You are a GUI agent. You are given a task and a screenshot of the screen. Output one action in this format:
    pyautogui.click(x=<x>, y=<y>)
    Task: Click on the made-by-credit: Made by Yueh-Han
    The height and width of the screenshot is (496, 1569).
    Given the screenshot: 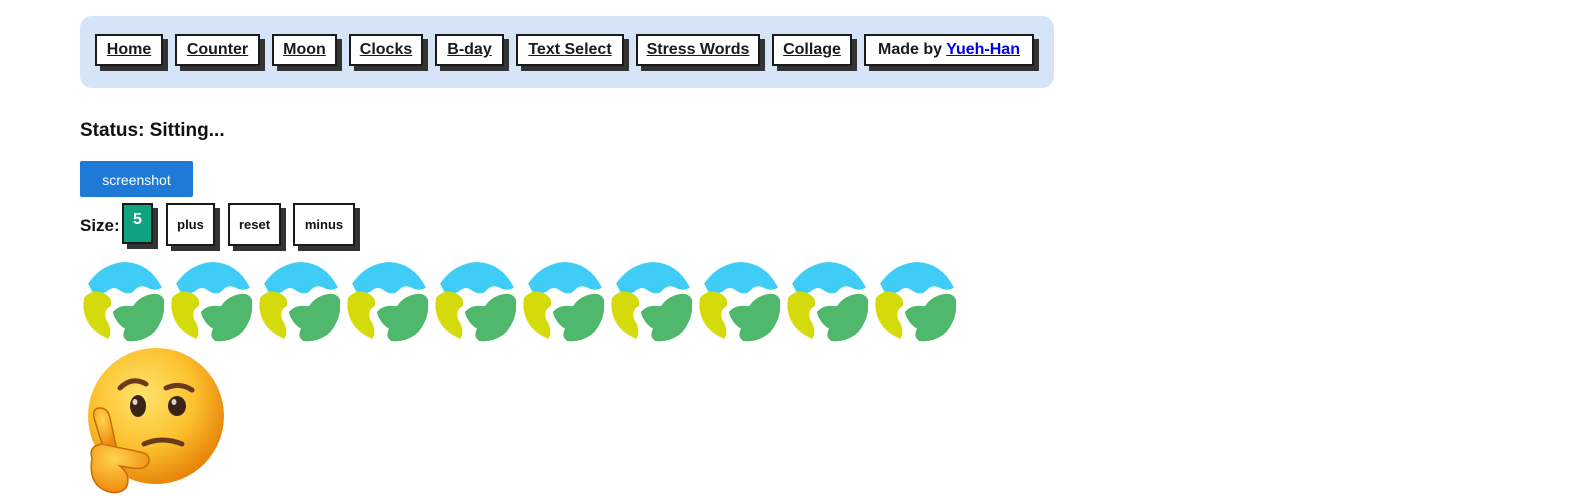 What is the action you would take?
    pyautogui.click(x=949, y=50)
    